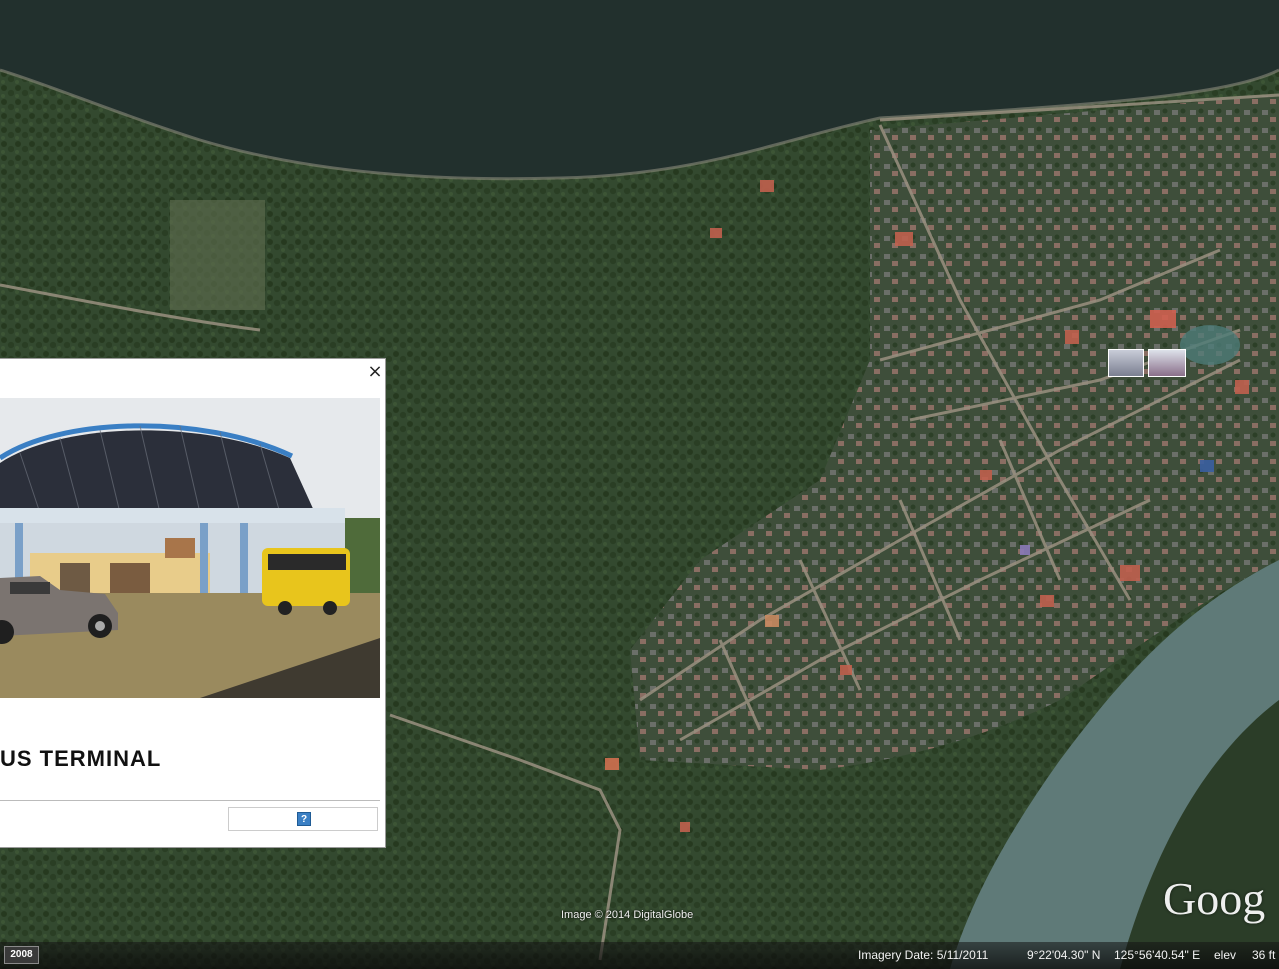  Describe the element at coordinates (1064, 955) in the screenshot. I see `latitude-readout: 9°22'04.30" N` at that location.